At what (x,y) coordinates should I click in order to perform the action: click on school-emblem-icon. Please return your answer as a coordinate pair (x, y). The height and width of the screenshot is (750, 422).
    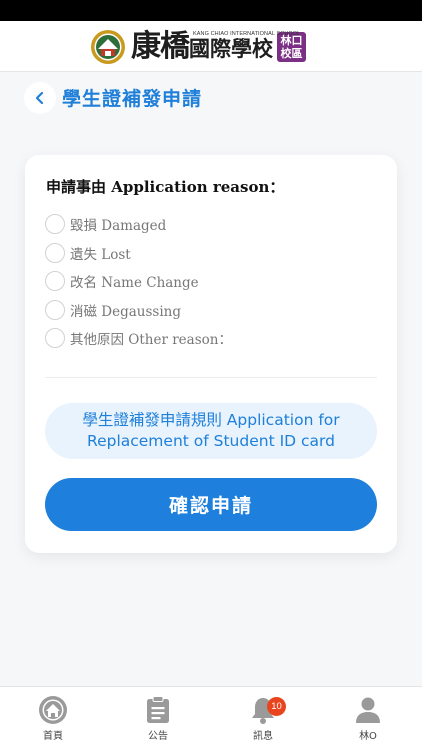
    Looking at the image, I should click on (108, 47).